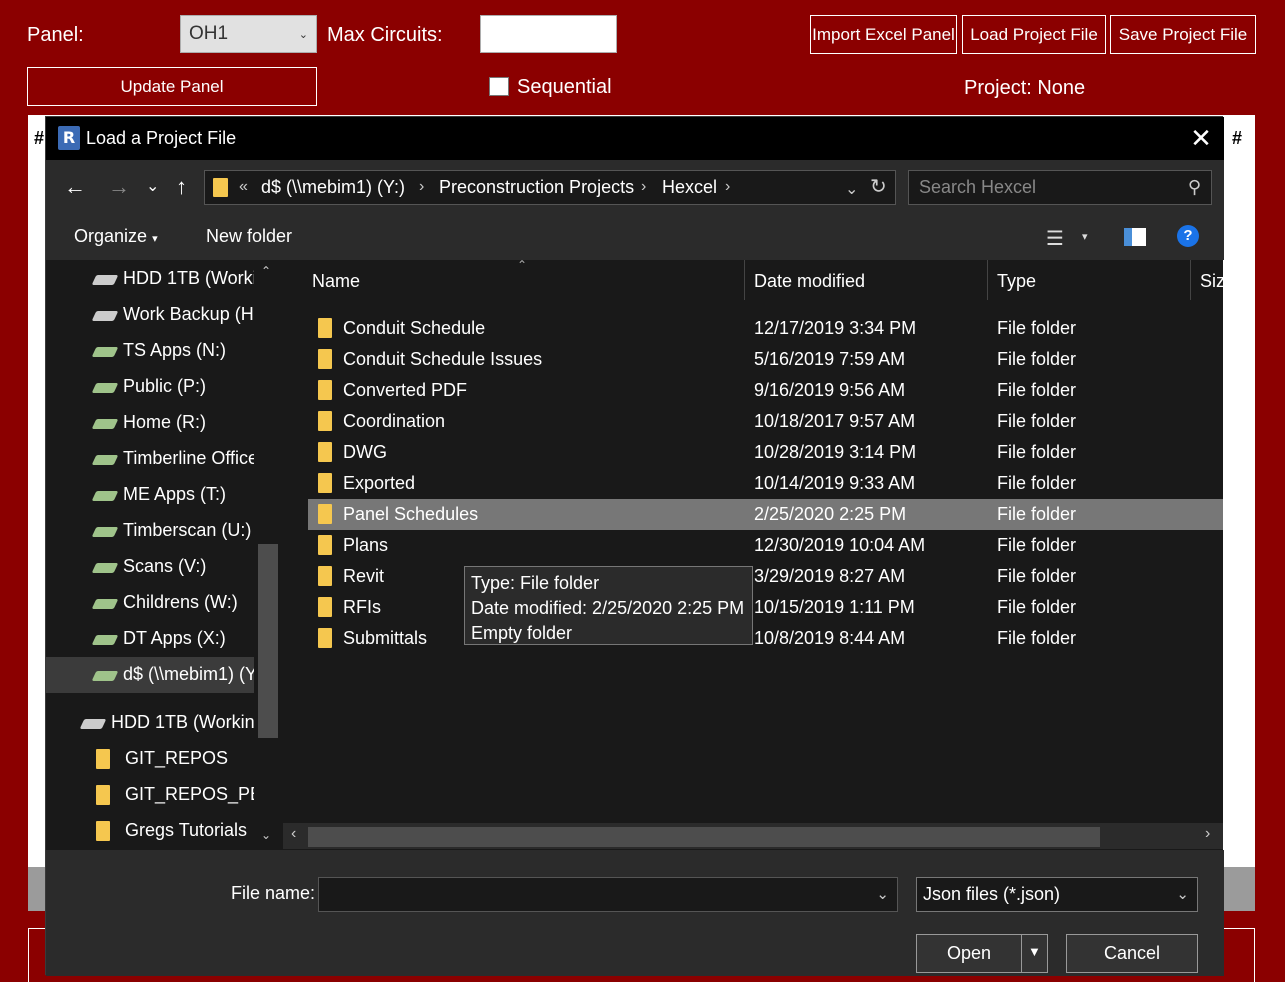 This screenshot has width=1285, height=982. I want to click on organize-caret-icon: ▾, so click(155, 239).